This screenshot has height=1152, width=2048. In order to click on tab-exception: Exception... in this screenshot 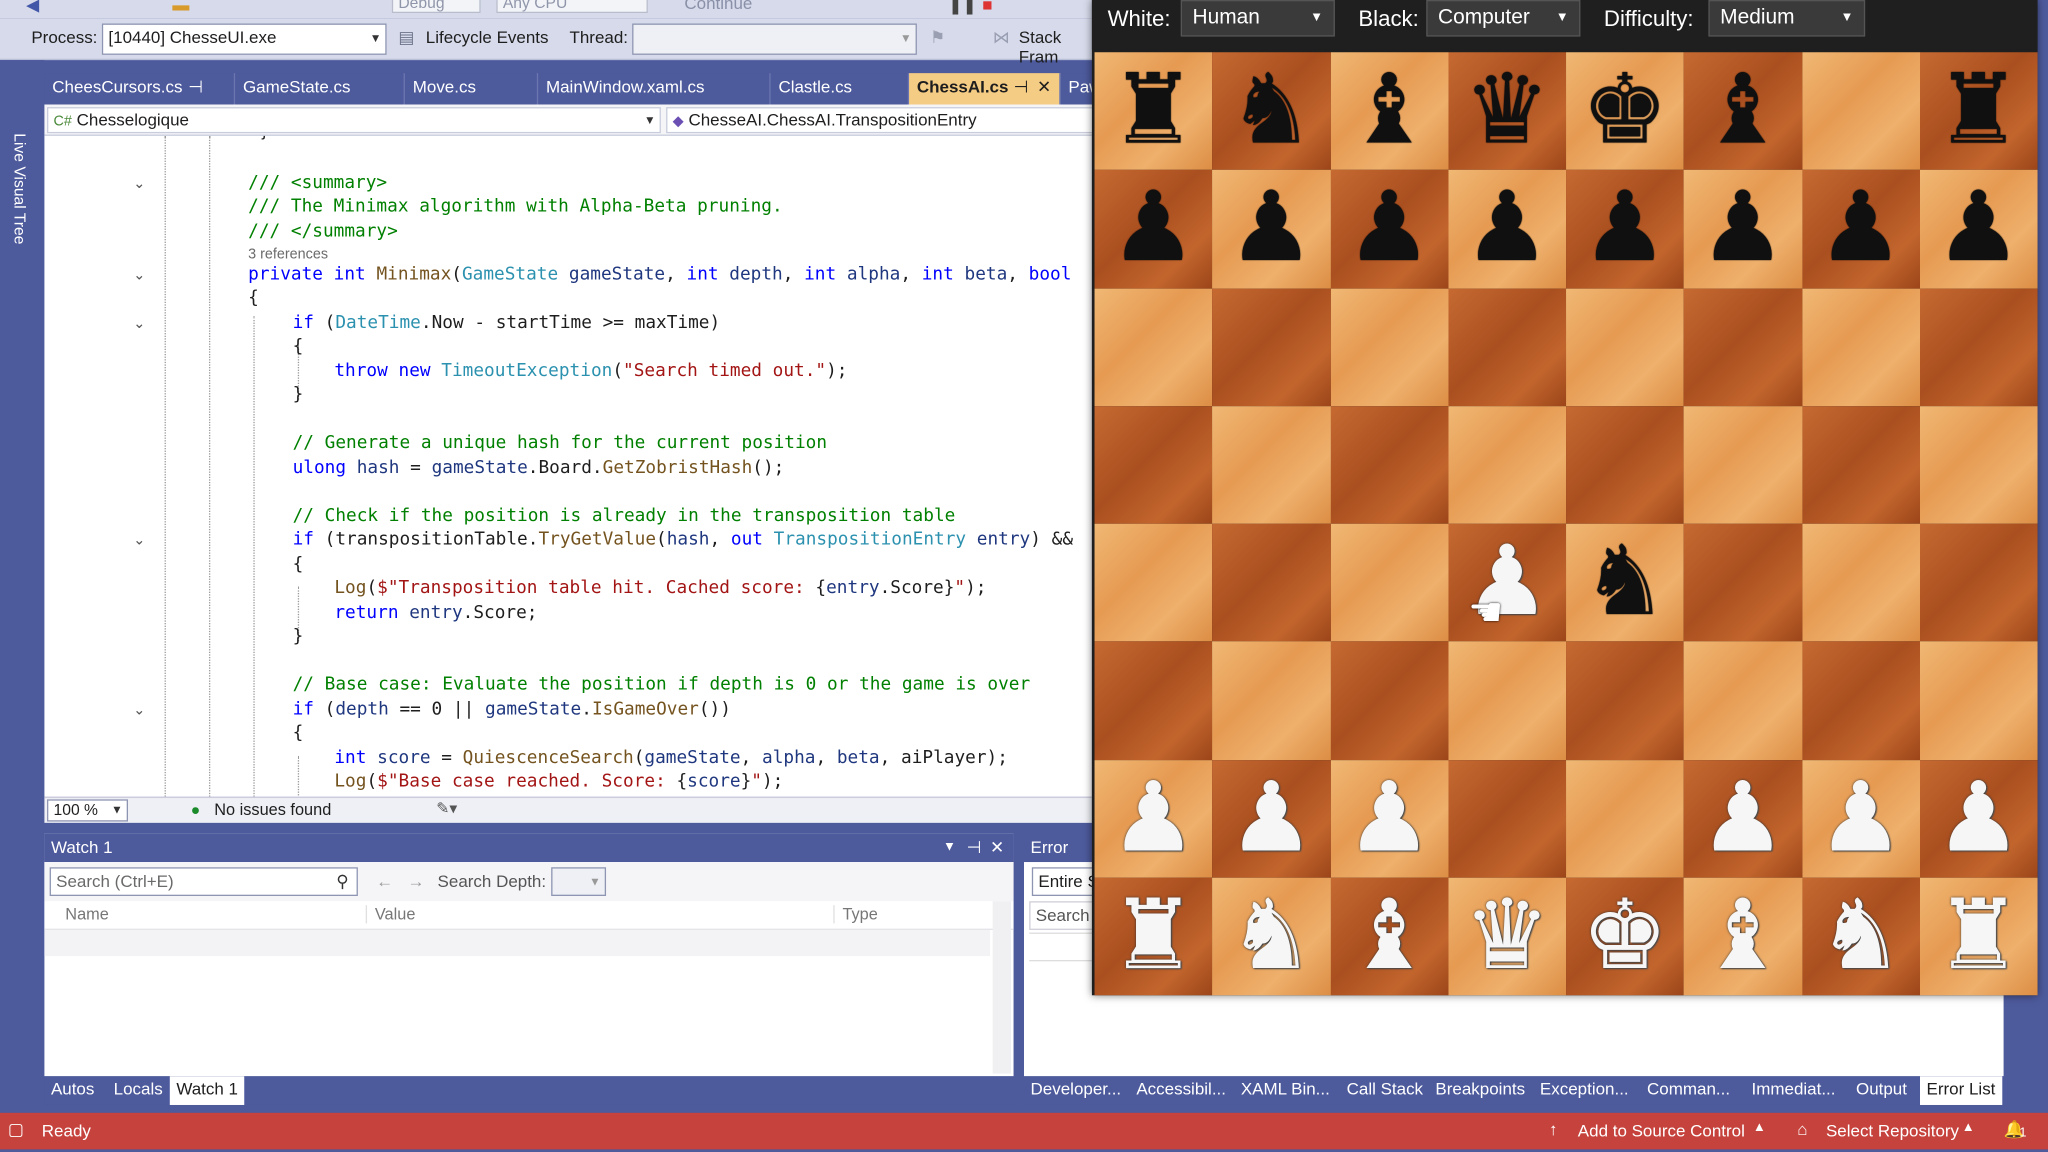, I will do `click(1584, 1090)`.